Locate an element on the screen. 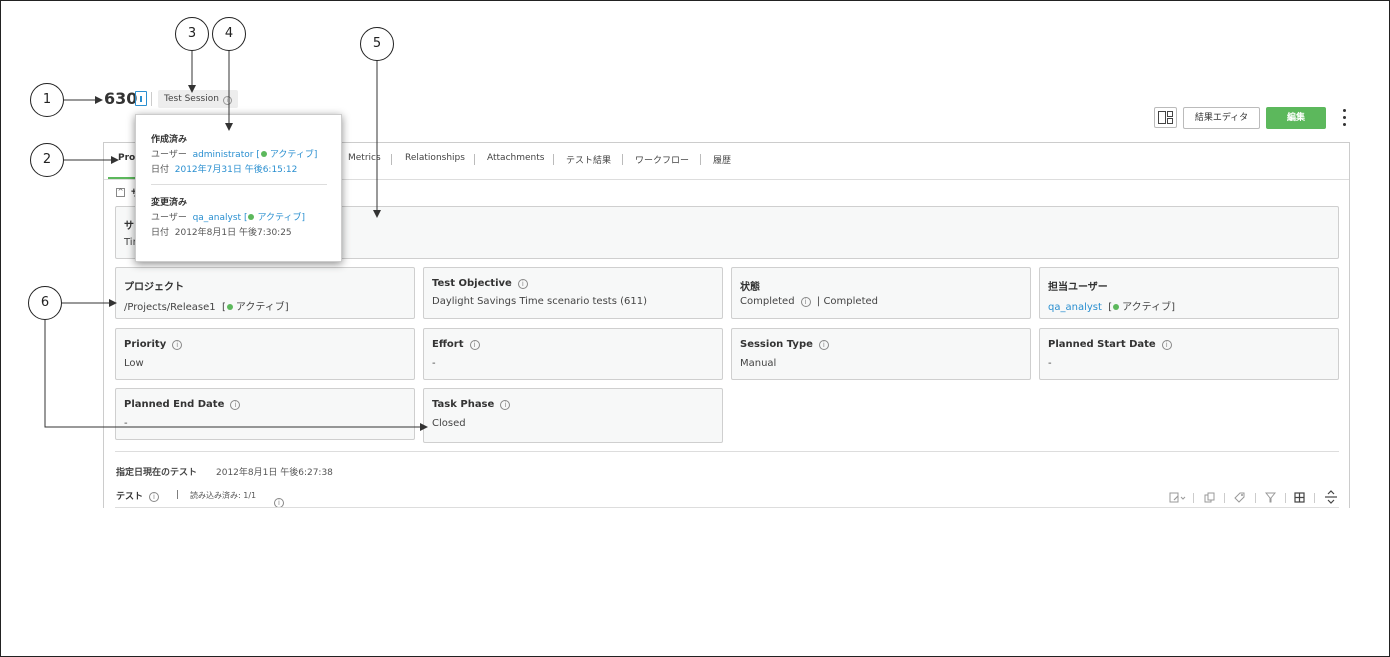  callout-6: 6 is located at coordinates (45, 303).